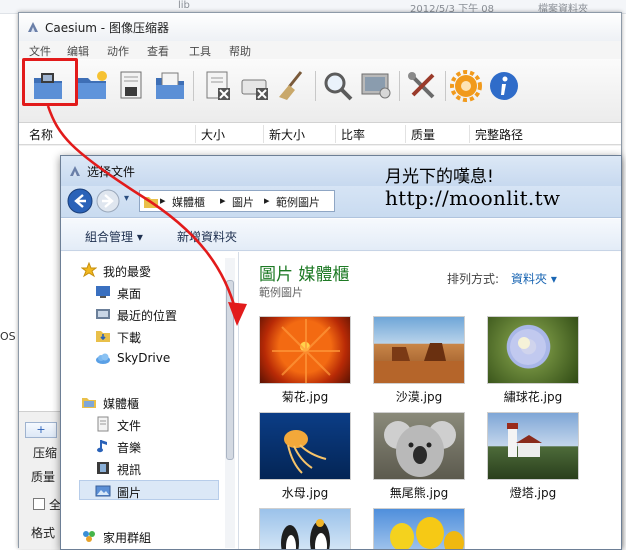  I want to click on thumbnail-jellyfish, so click(305, 446).